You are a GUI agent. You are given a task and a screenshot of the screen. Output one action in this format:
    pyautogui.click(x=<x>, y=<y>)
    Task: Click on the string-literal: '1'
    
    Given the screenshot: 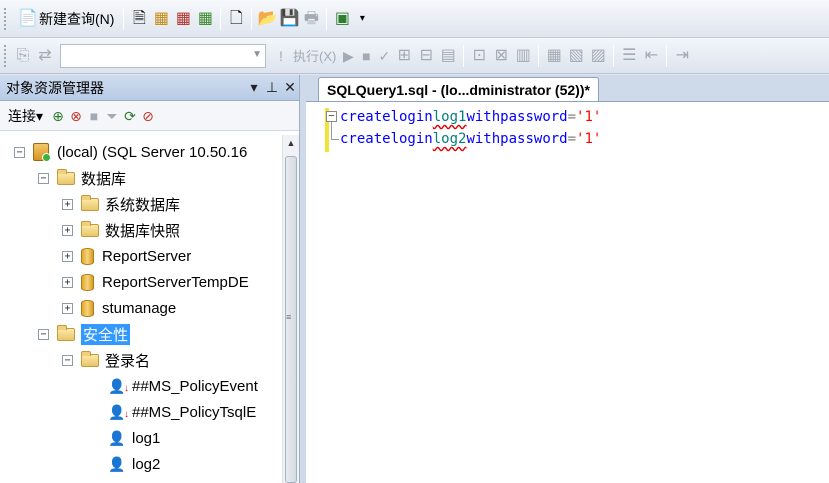 What is the action you would take?
    pyautogui.click(x=589, y=139)
    